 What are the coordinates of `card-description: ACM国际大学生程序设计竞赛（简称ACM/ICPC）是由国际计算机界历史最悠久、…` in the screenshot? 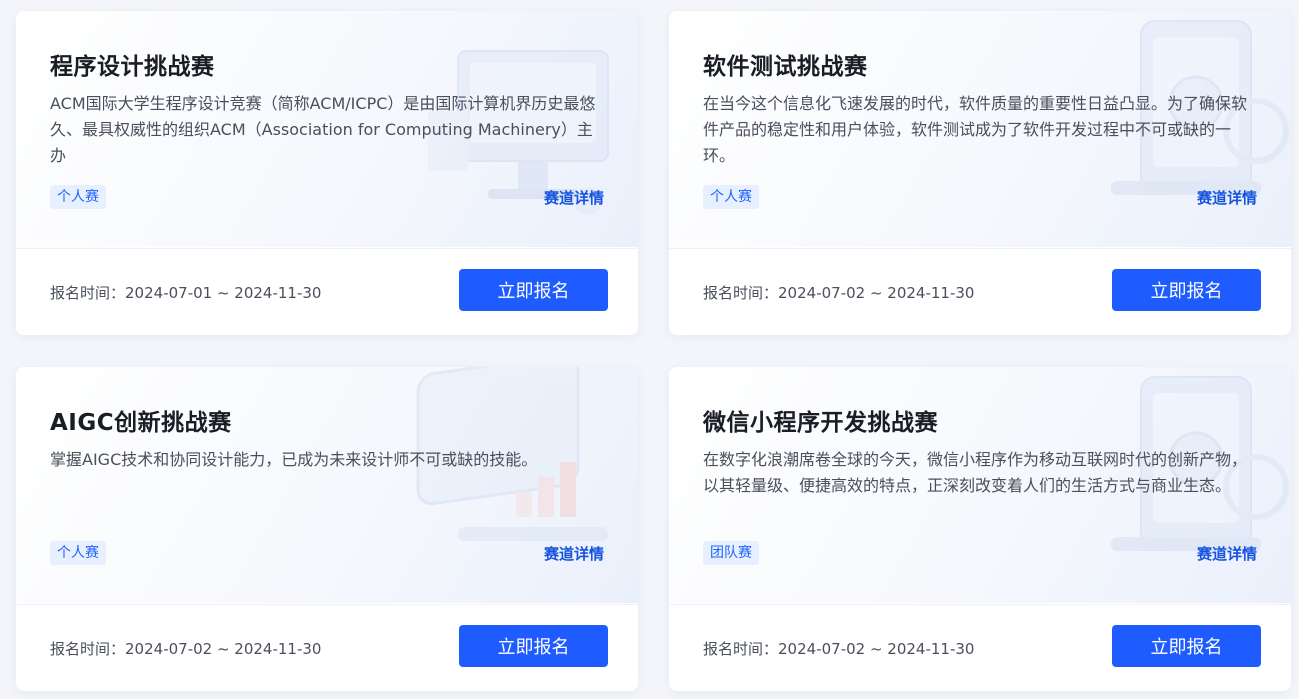 It's located at (323, 129).